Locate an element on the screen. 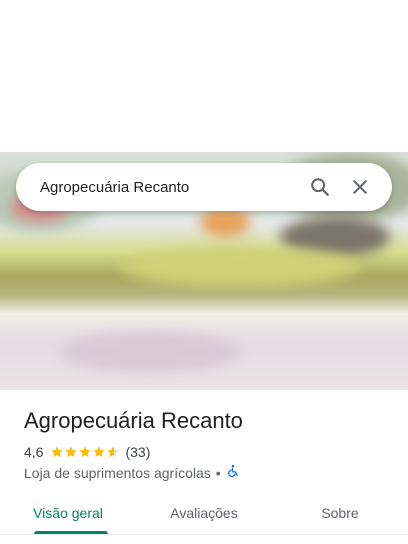 The width and height of the screenshot is (408, 544). tab-overview: Visão geral is located at coordinates (68, 516).